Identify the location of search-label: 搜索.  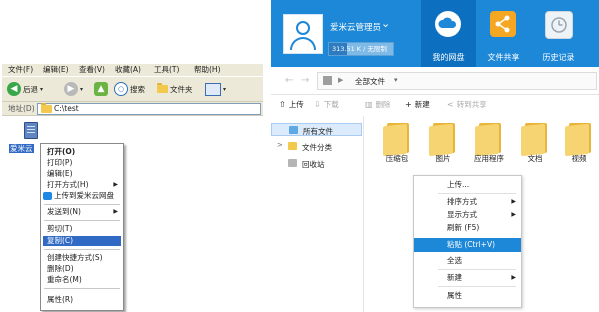
(137, 89).